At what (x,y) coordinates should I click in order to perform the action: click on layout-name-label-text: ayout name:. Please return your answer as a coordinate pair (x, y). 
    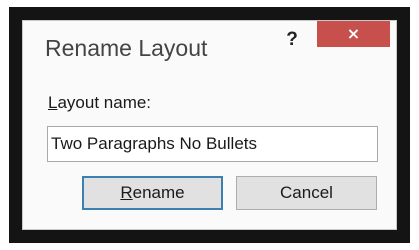
    Looking at the image, I should click on (104, 102).